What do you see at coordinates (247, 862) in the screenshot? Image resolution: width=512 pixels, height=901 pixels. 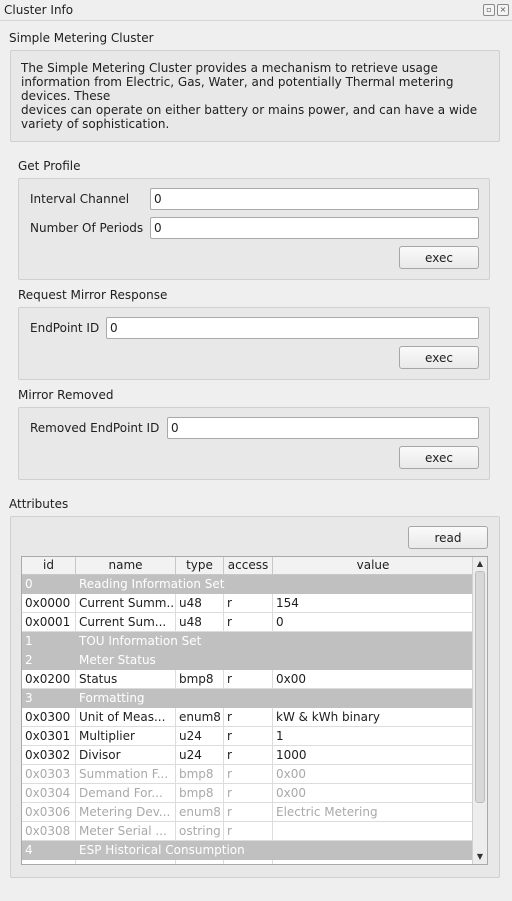 I see `table-row: 0x0400Instanta...s24r0` at bounding box center [247, 862].